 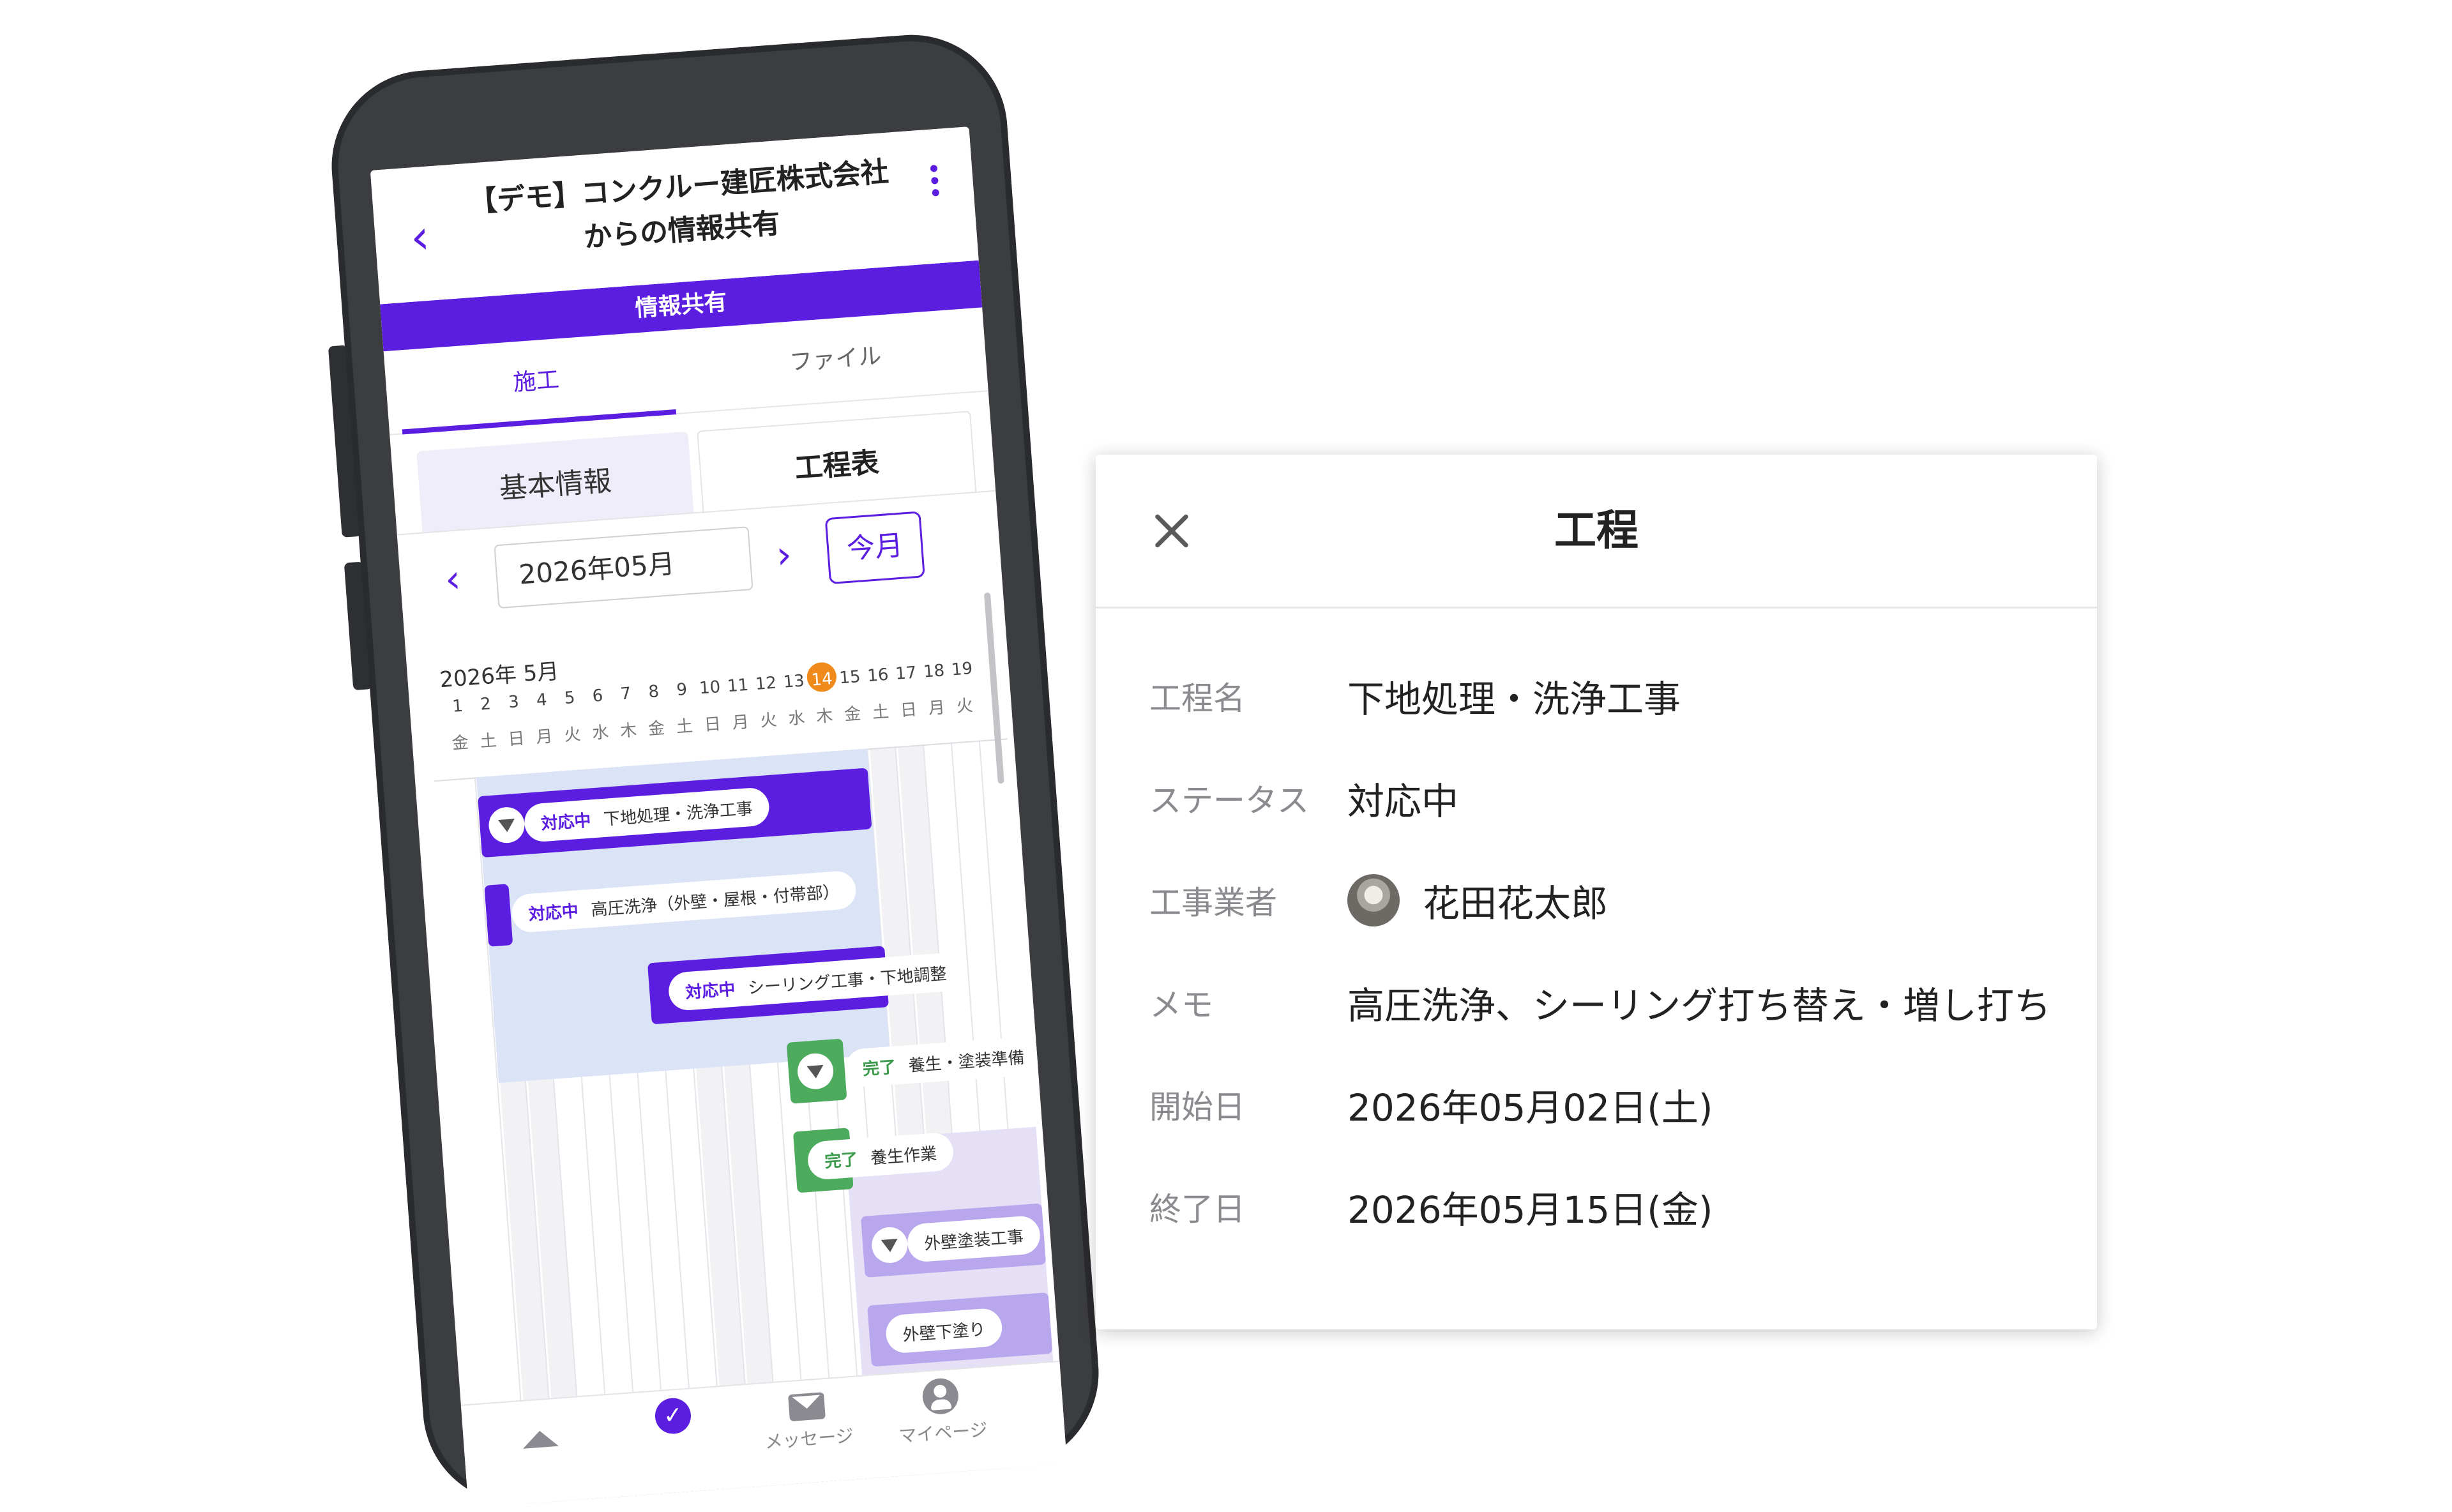 What do you see at coordinates (1610, 900) in the screenshot?
I see `detail-row-contractor: 工事業者 花田花太郎` at bounding box center [1610, 900].